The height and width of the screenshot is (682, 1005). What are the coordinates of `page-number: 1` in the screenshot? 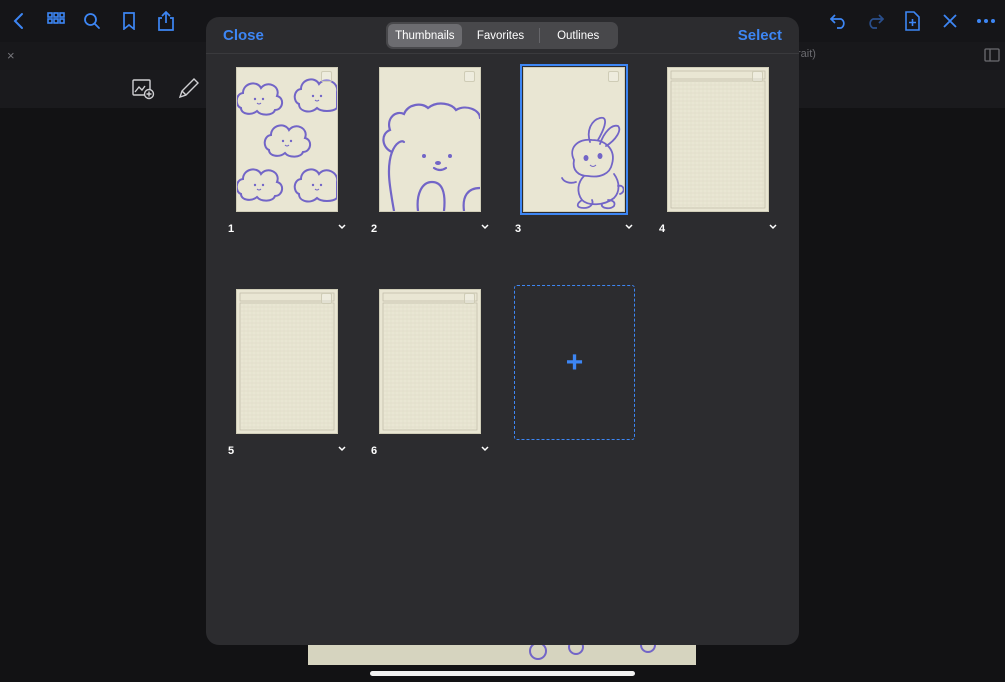 It's located at (231, 229).